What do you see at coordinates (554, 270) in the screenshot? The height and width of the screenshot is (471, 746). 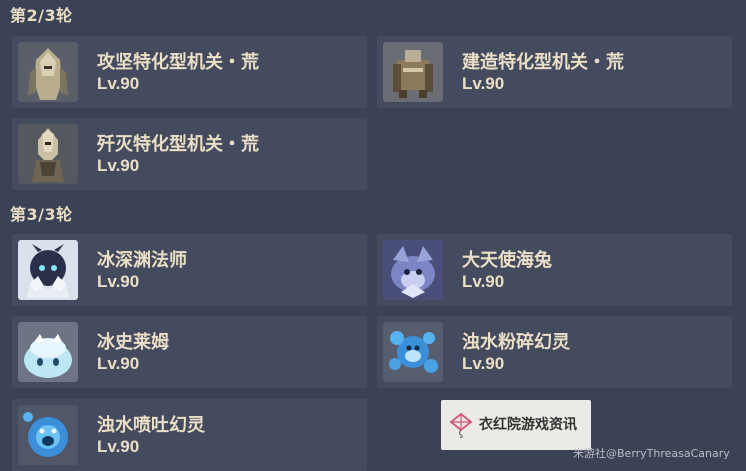 I see `enemy-card: 大天使海兔 Lv.90` at bounding box center [554, 270].